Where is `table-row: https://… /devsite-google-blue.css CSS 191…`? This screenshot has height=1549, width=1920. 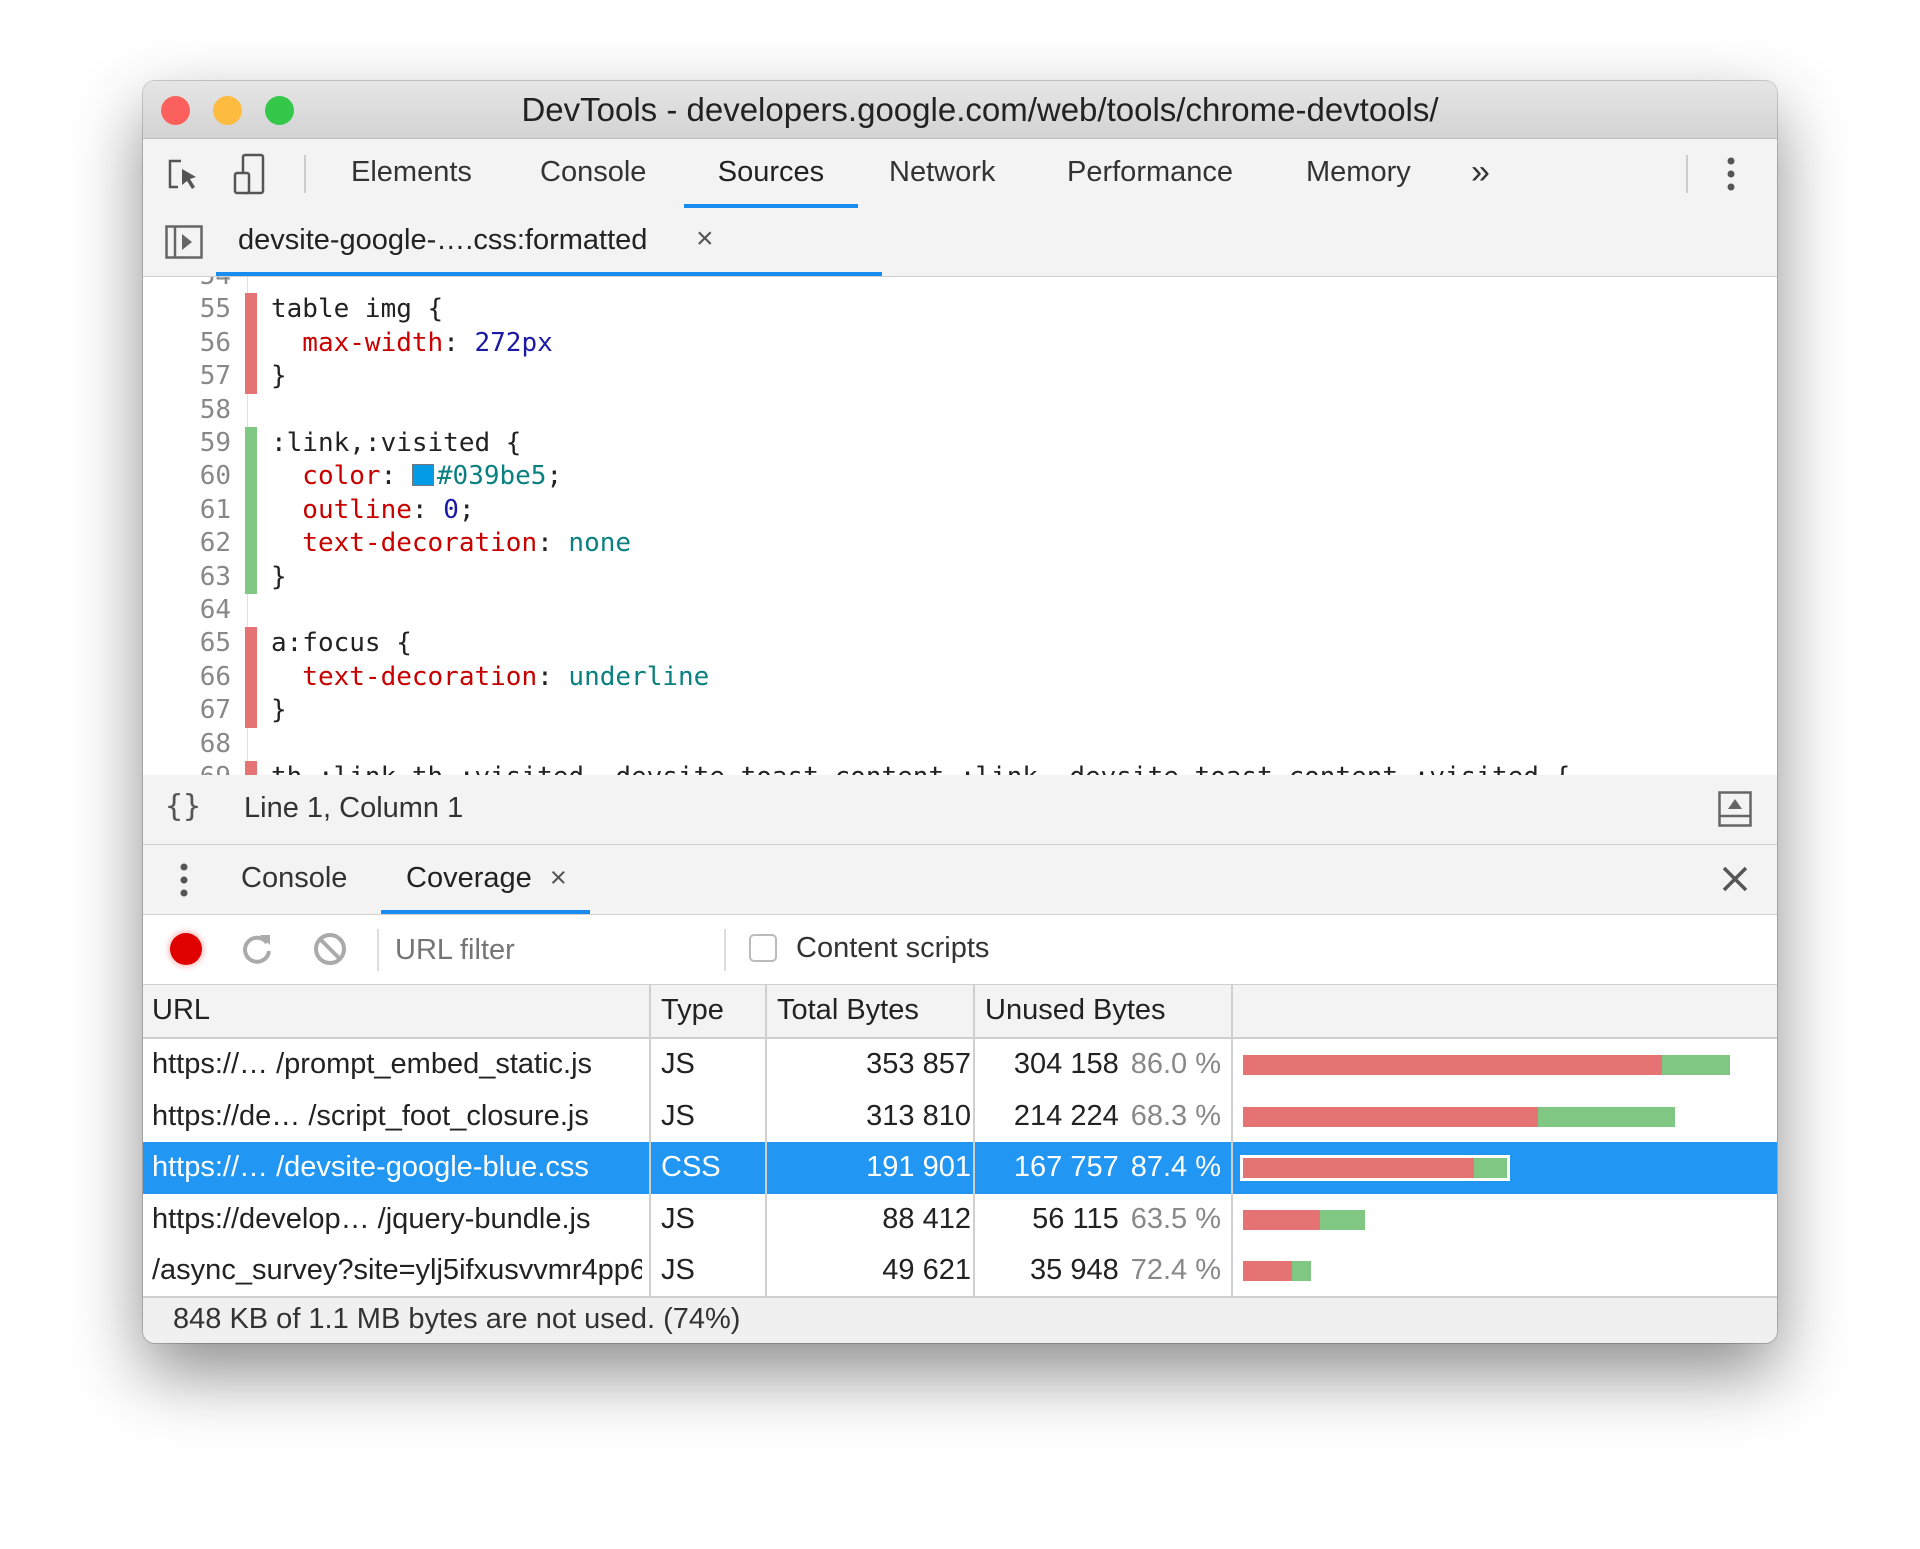 table-row: https://… /devsite-google-blue.css CSS 191… is located at coordinates (960, 1168).